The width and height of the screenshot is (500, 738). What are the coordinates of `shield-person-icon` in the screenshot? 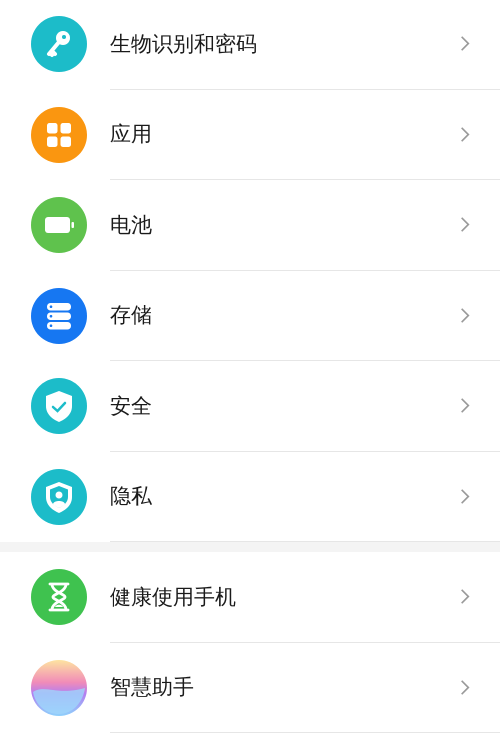 It's located at (59, 496).